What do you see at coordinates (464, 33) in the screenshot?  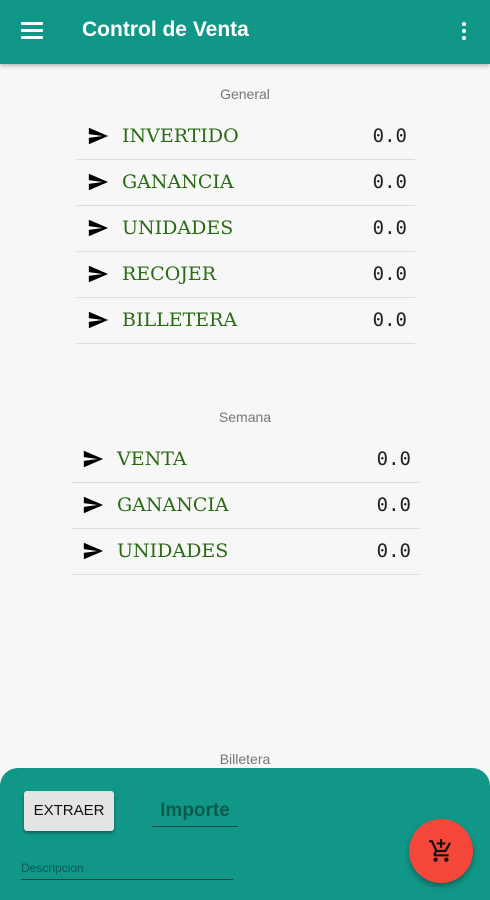 I see `more-vert-icon` at bounding box center [464, 33].